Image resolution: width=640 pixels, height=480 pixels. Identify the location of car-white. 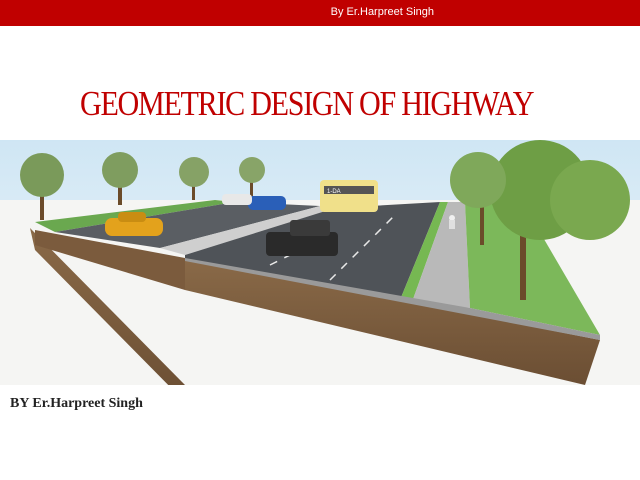
(237, 199).